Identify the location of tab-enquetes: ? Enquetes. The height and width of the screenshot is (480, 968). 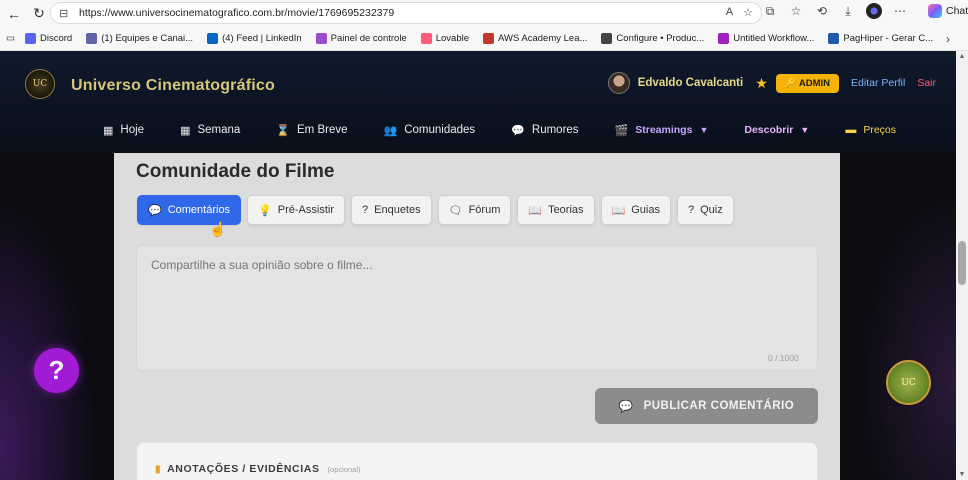
(391, 210).